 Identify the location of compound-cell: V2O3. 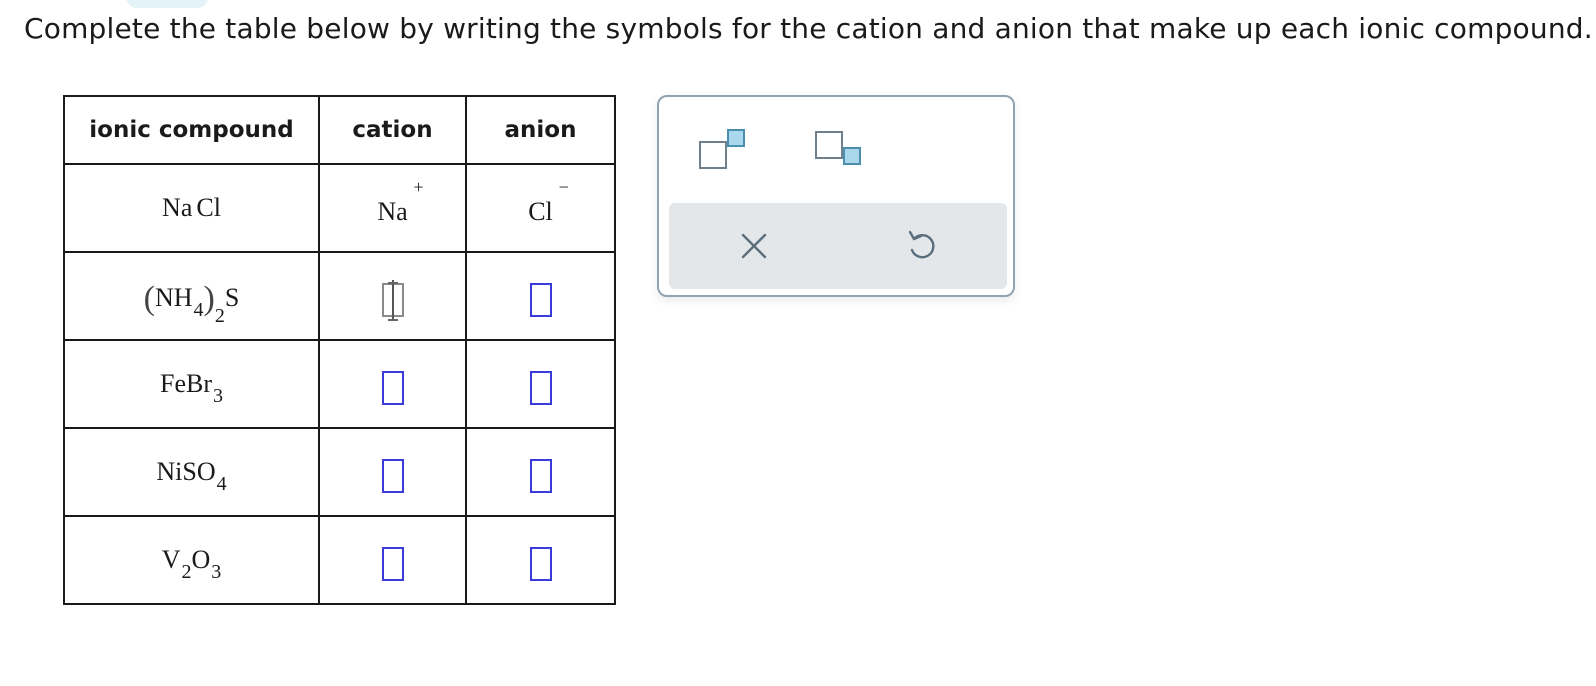
(191, 560).